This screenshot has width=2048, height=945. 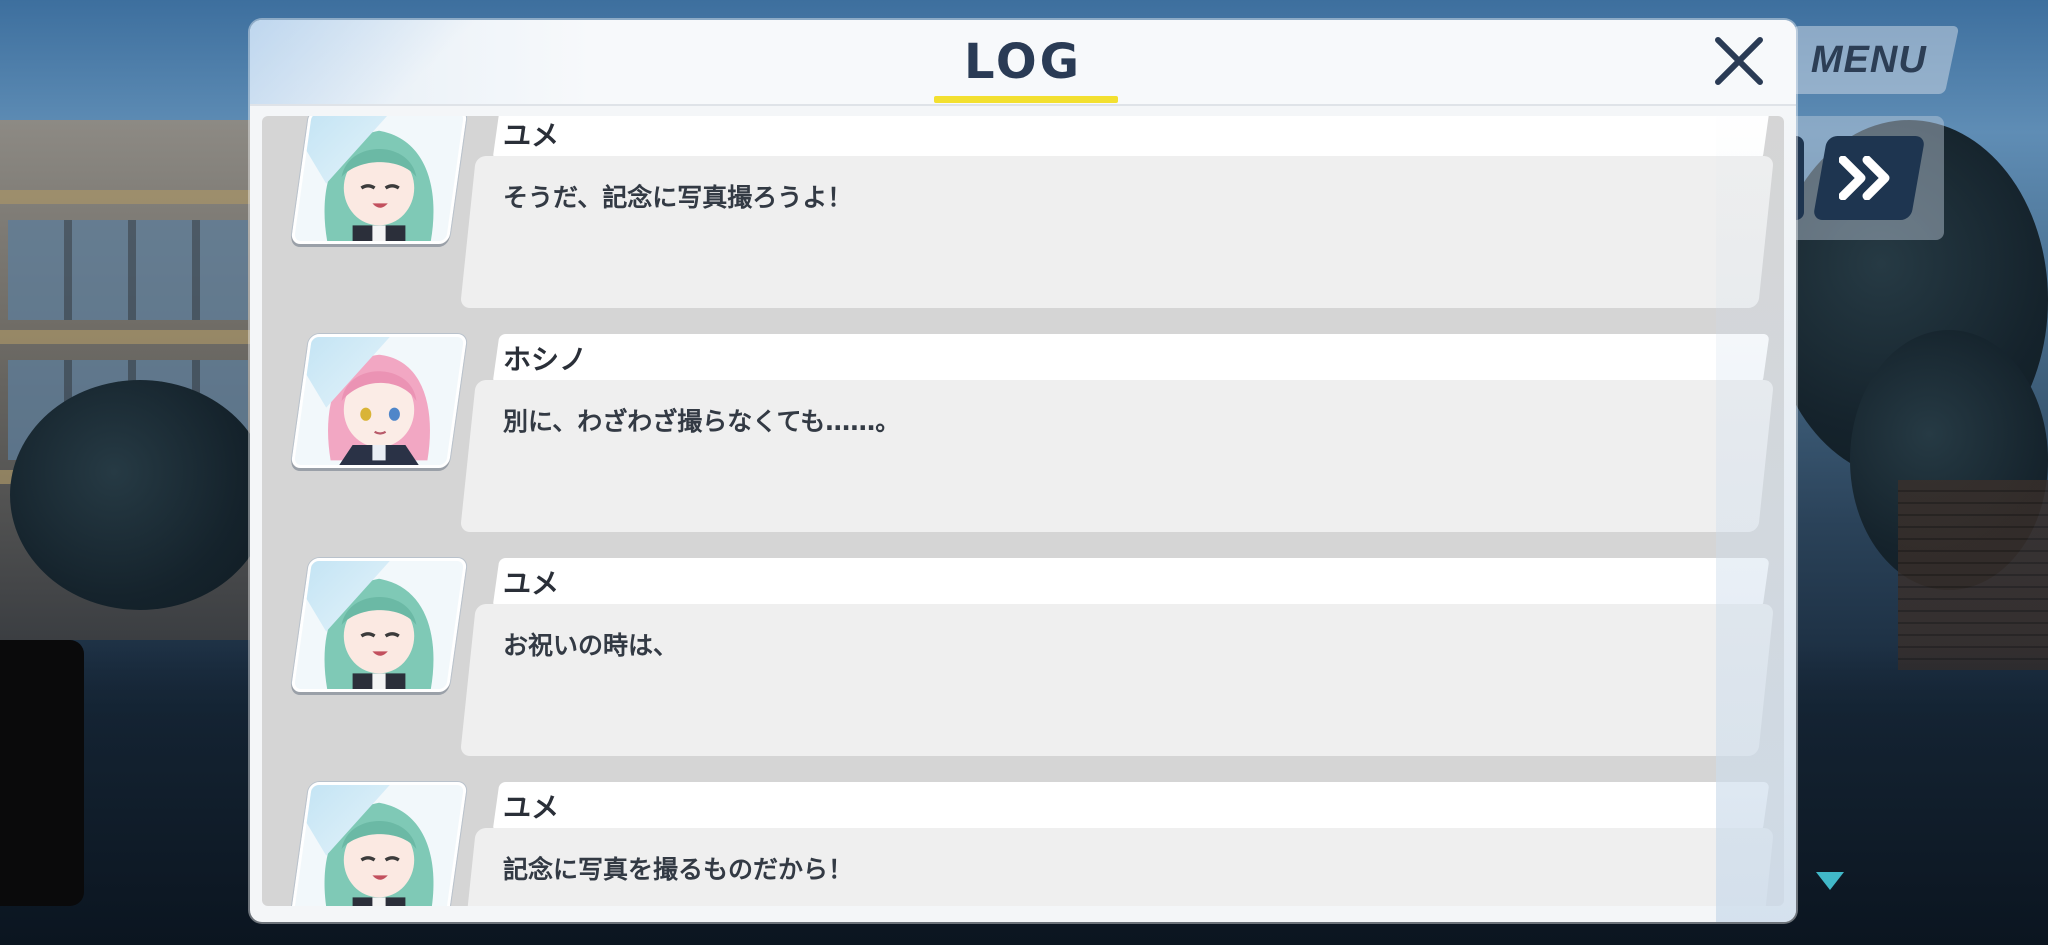 I want to click on log-title: LOG, so click(x=1023, y=62).